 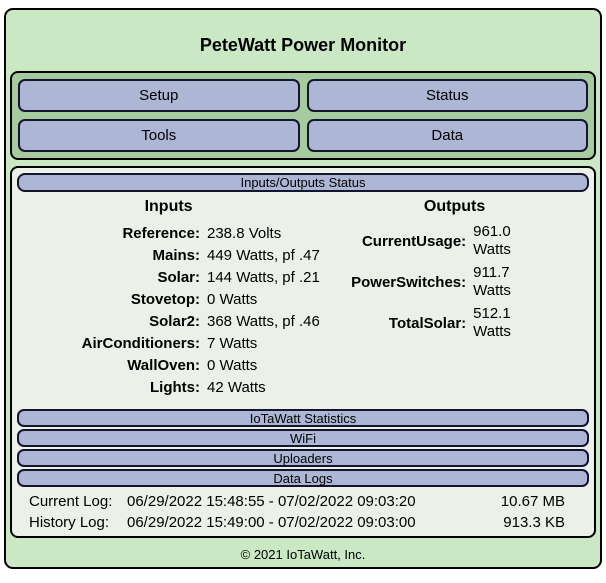 I want to click on input-row: Solar2: 368 Watts, pf .46, so click(x=168, y=322).